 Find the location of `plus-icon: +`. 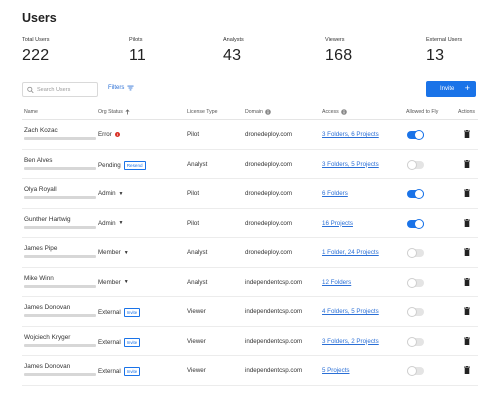

plus-icon: + is located at coordinates (467, 88).